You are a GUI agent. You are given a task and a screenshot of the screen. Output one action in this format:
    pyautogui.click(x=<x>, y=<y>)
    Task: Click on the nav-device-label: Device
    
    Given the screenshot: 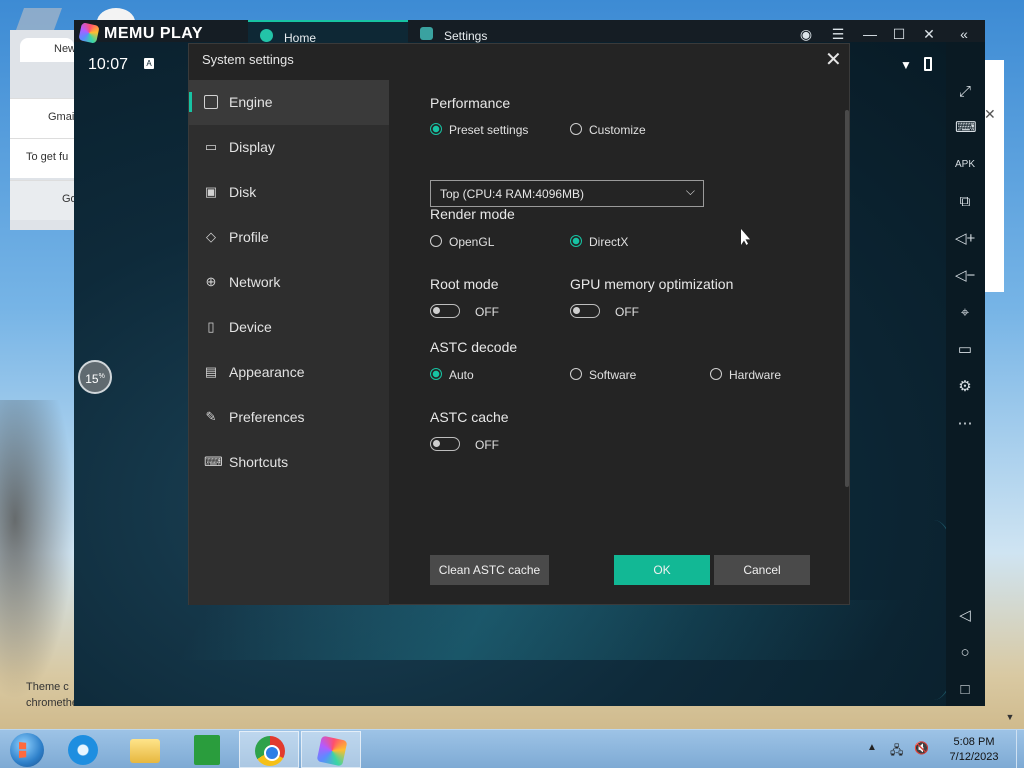 What is the action you would take?
    pyautogui.click(x=250, y=327)
    